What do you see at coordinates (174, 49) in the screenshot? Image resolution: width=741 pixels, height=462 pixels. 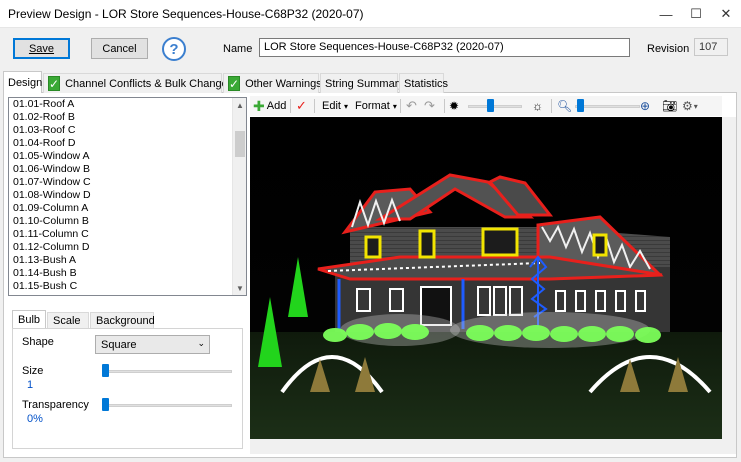 I see `help-icon: ?` at bounding box center [174, 49].